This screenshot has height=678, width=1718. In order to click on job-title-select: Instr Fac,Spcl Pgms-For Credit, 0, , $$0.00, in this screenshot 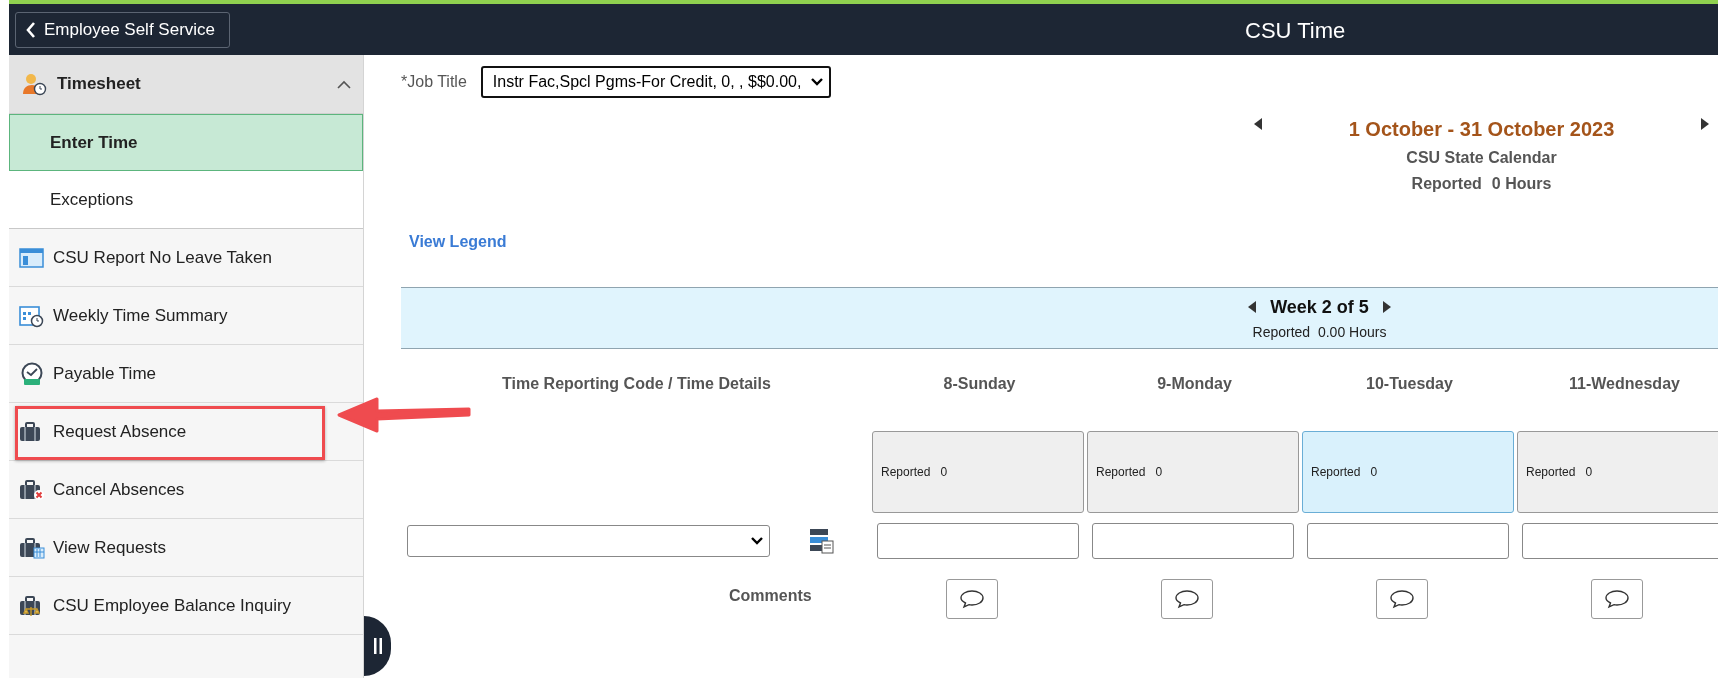, I will do `click(656, 82)`.